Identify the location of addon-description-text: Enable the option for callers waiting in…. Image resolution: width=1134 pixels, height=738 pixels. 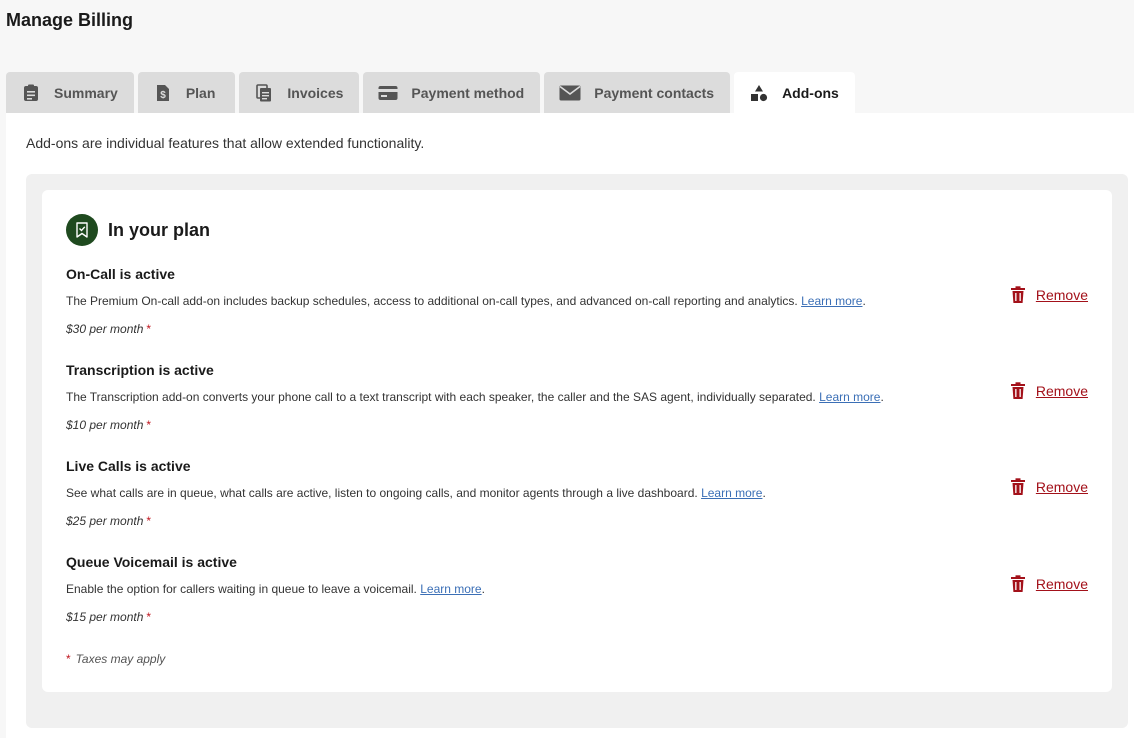
(241, 589).